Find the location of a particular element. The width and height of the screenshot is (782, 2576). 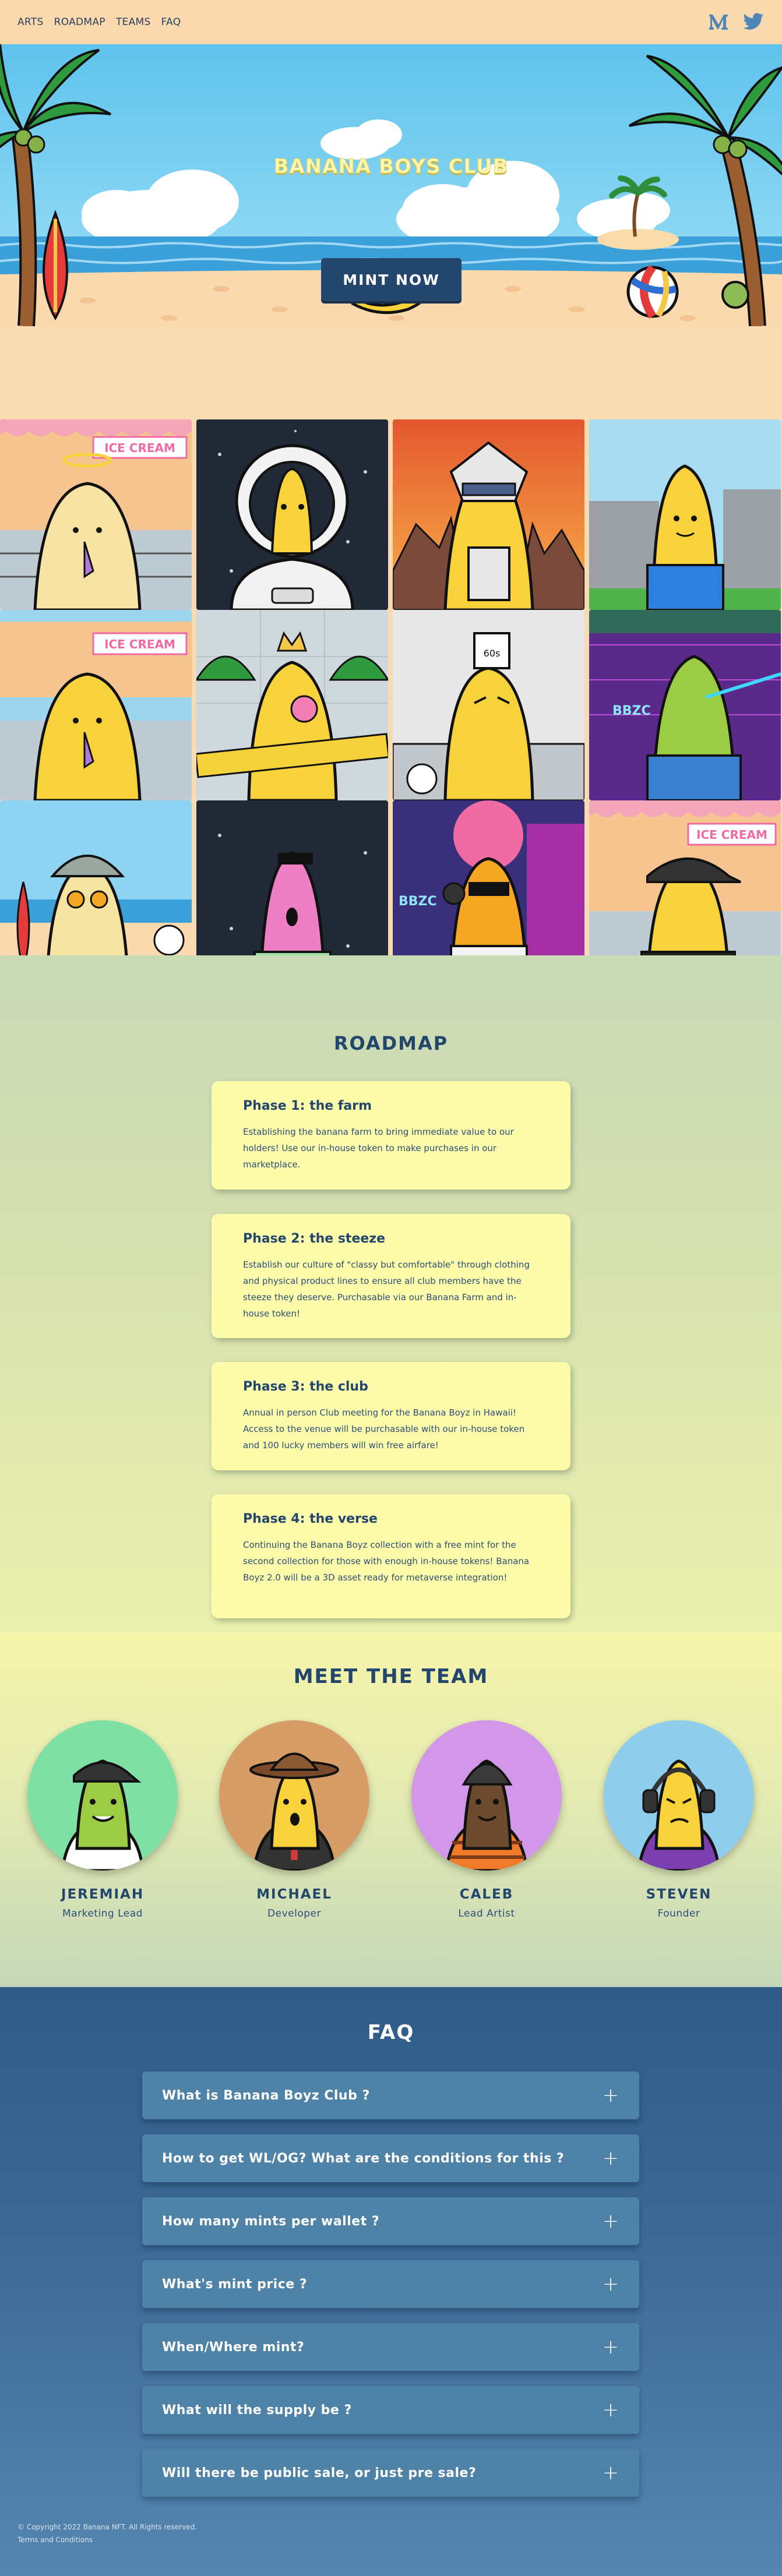

phase-title: Phase 1: the farm is located at coordinates (307, 1106).